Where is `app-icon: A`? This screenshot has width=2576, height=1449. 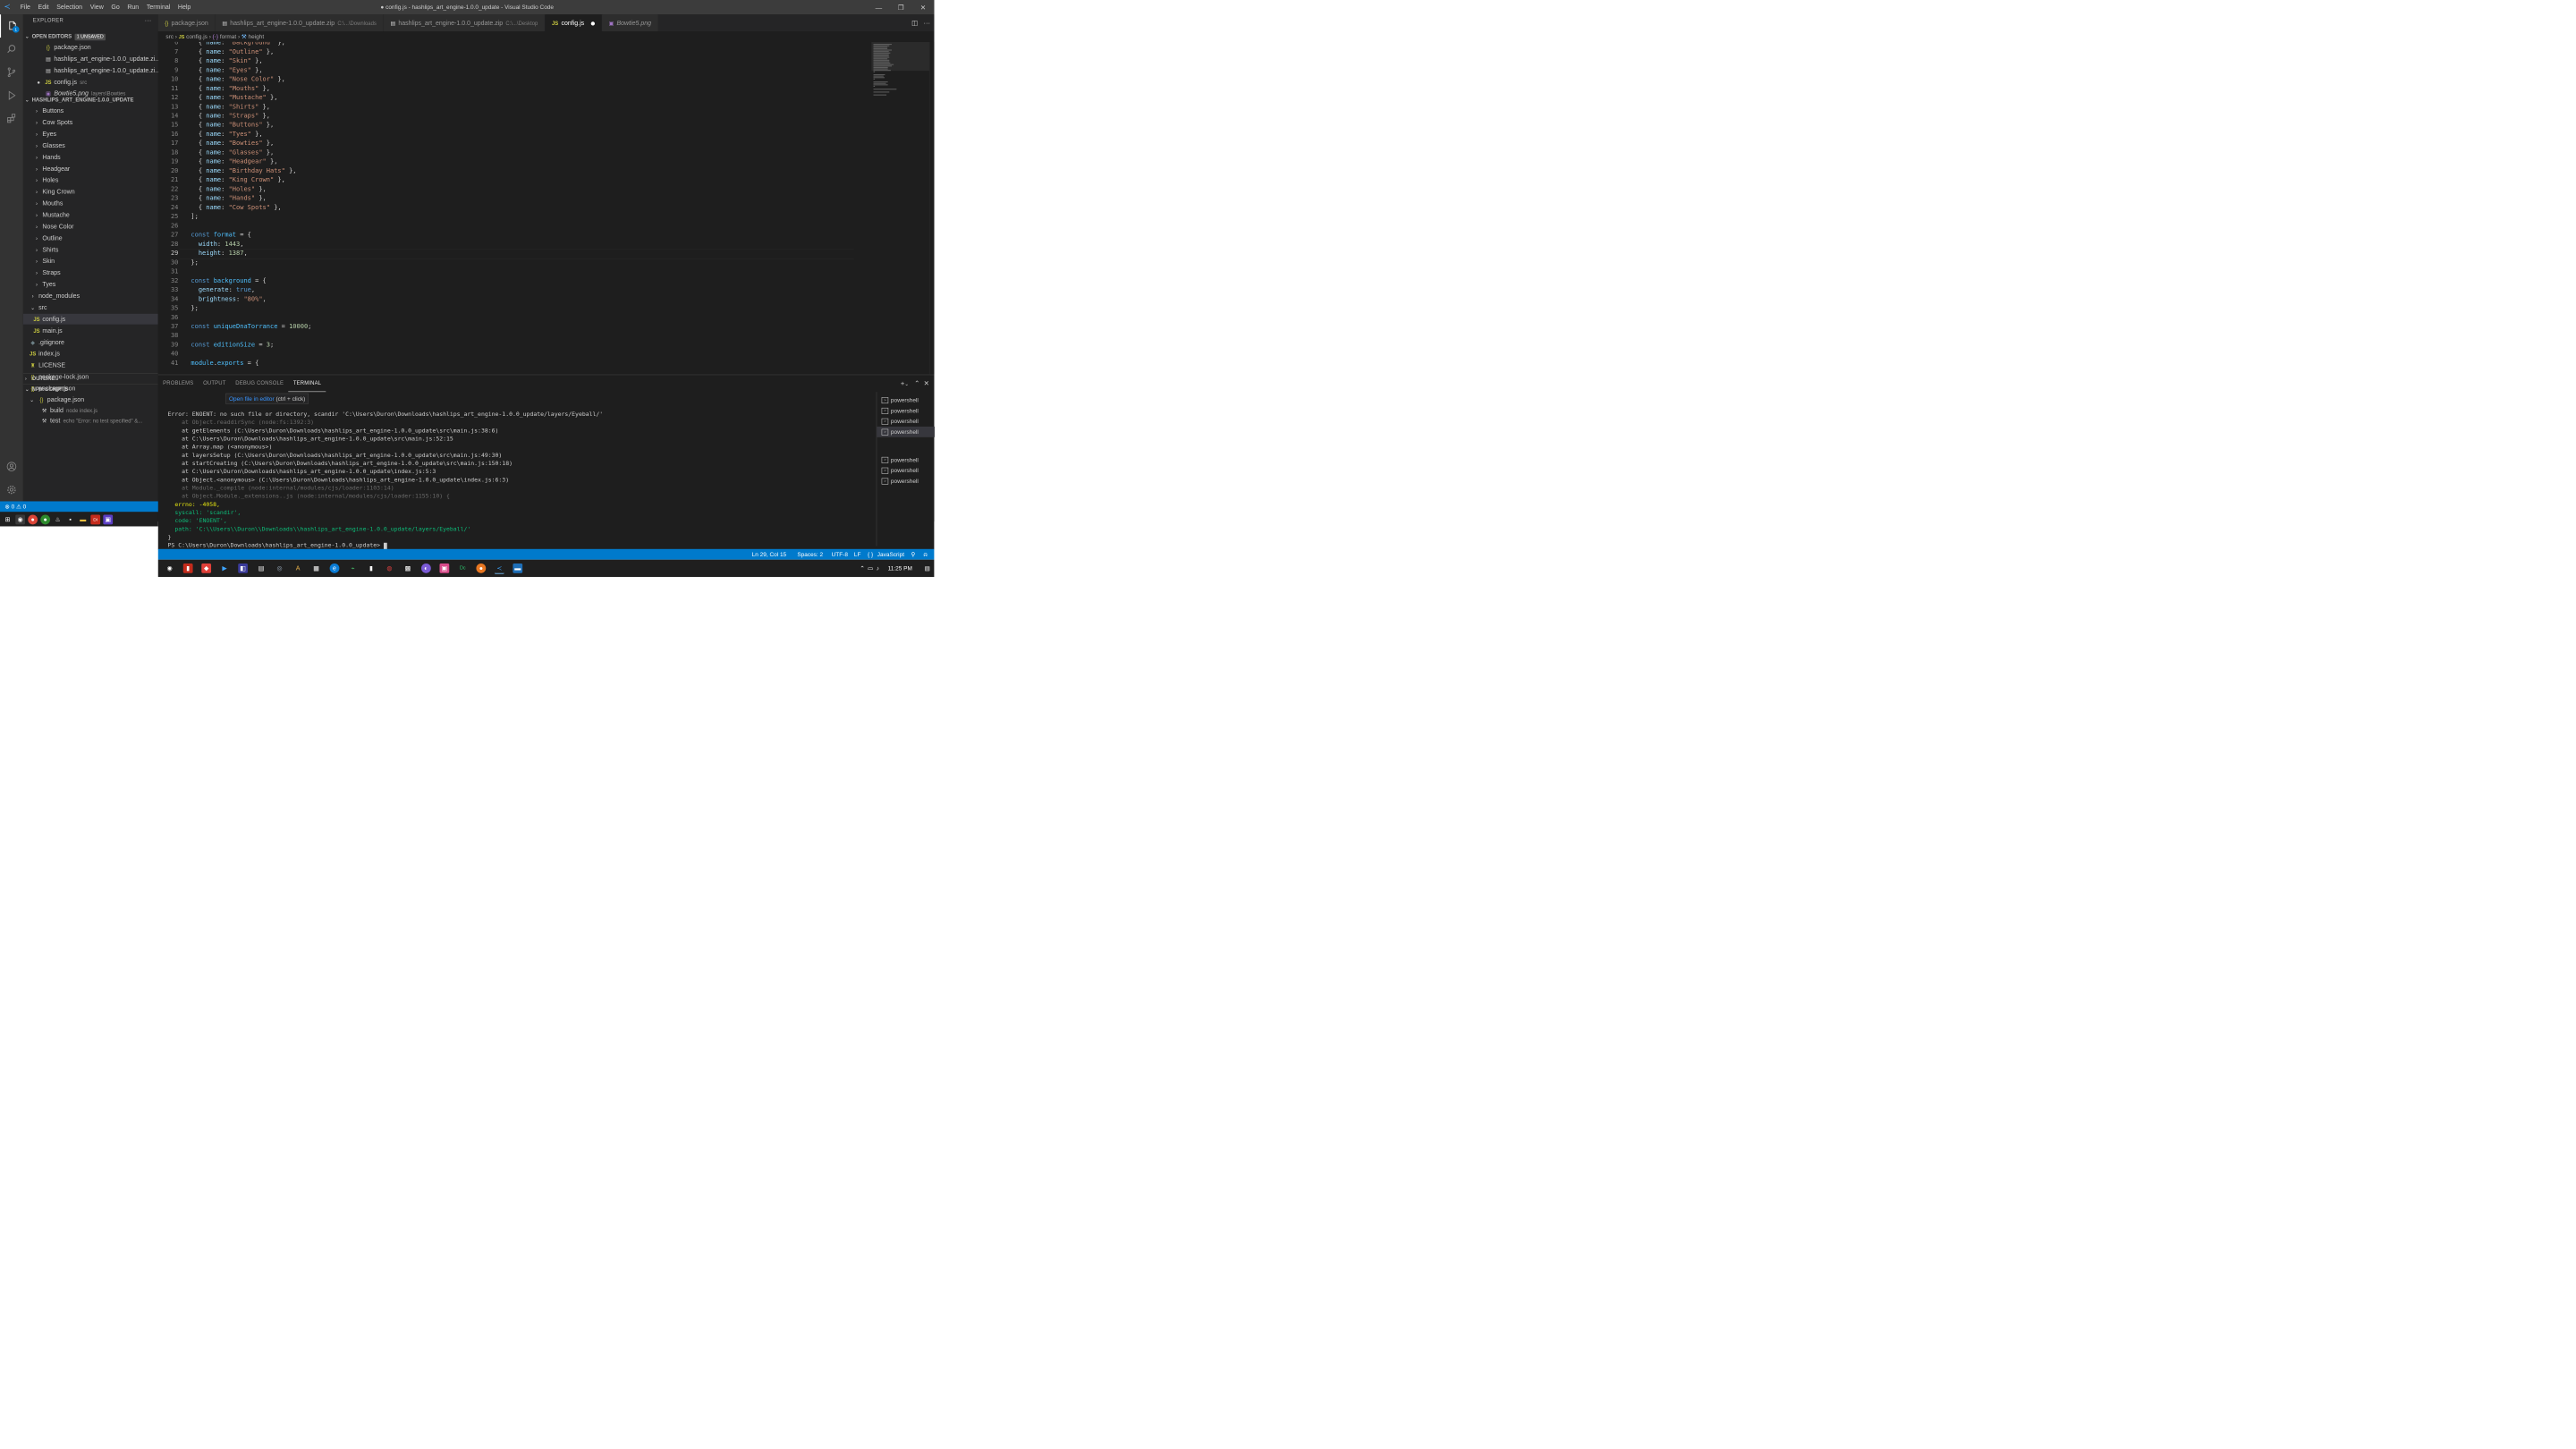
app-icon: A is located at coordinates (298, 568).